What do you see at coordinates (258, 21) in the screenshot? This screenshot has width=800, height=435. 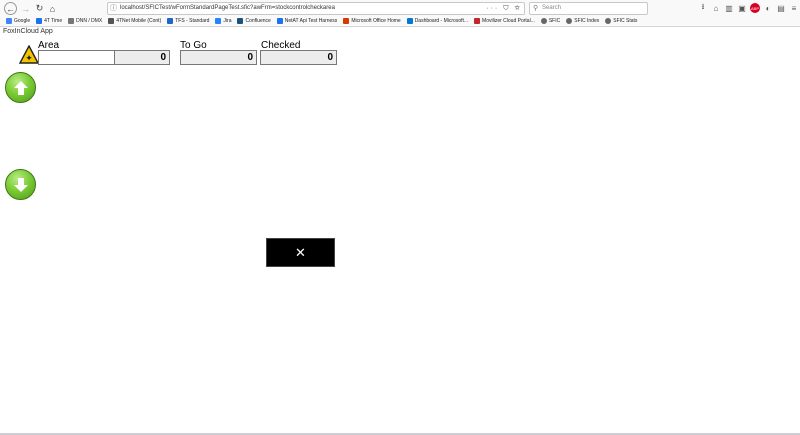 I see `bookmark-label: Confluence` at bounding box center [258, 21].